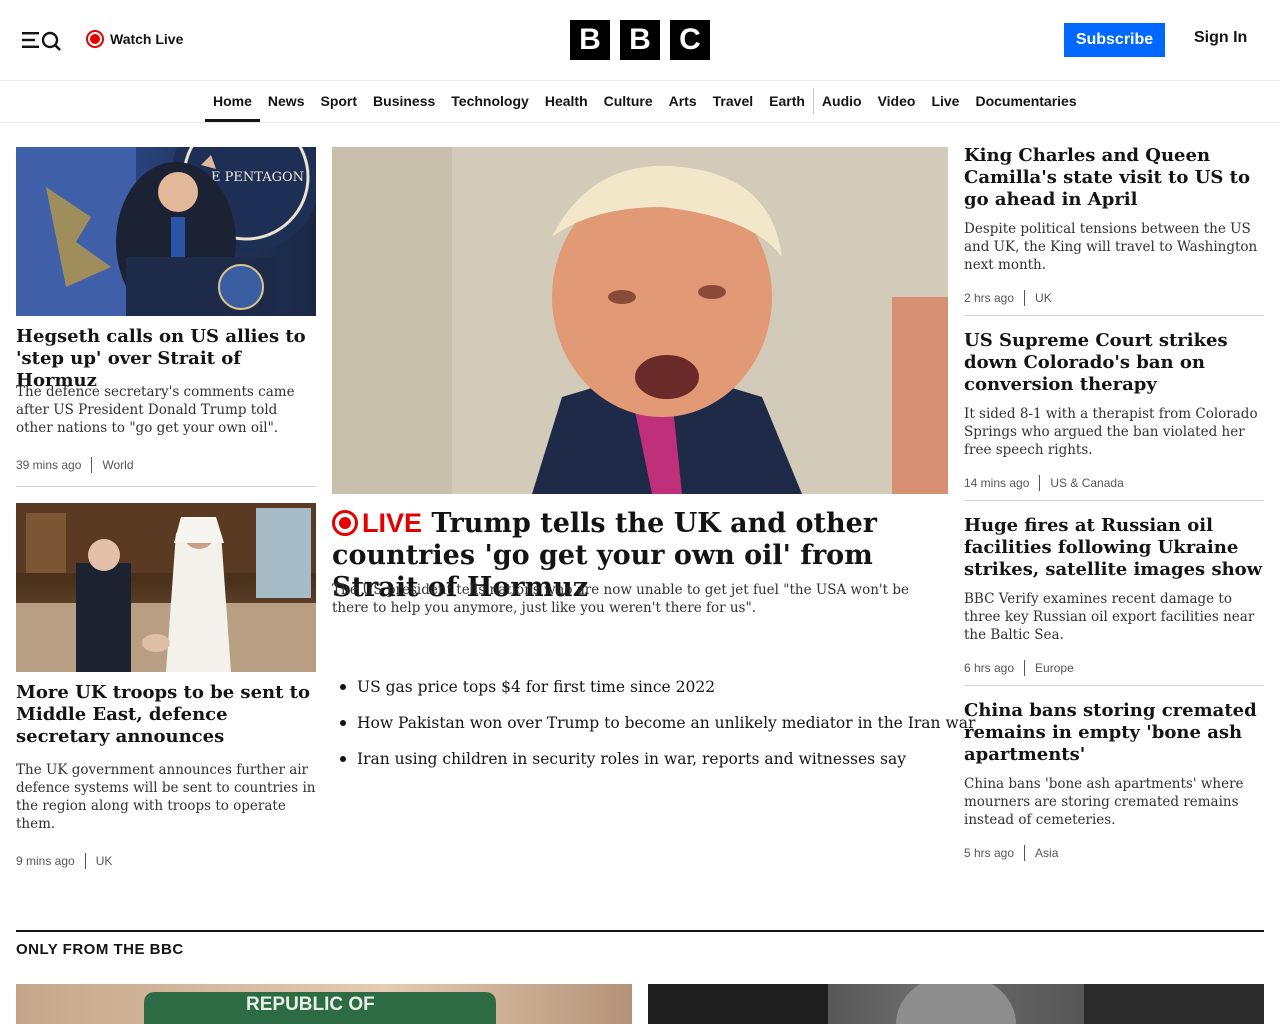 The height and width of the screenshot is (1024, 1280). I want to click on nav-item-travel: Travel, so click(733, 101).